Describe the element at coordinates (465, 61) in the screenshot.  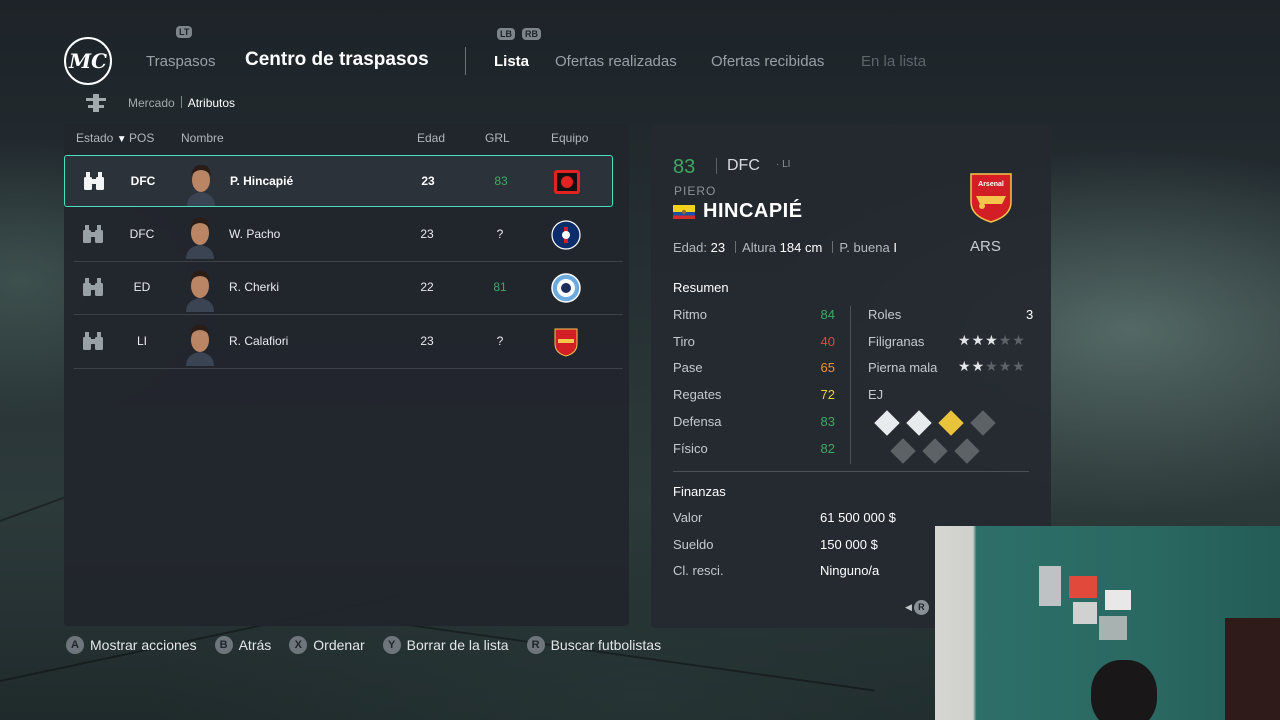
I see `header-divider` at that location.